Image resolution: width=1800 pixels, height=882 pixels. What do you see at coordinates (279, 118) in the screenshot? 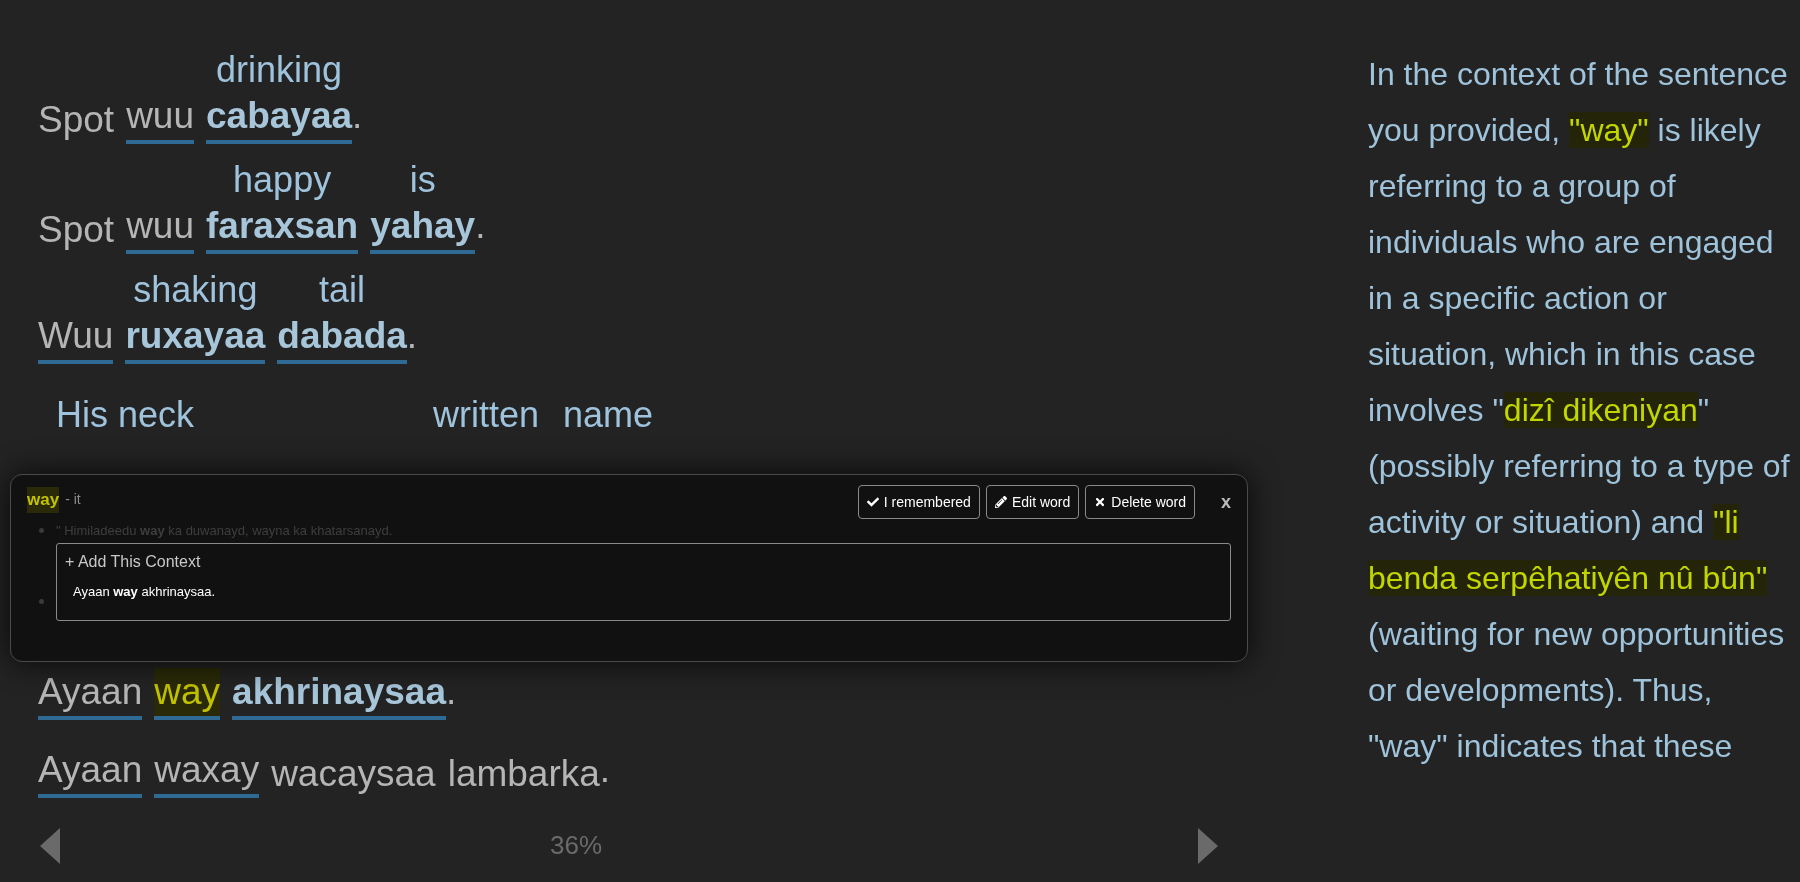
I see `sentence-word: cabayaa` at bounding box center [279, 118].